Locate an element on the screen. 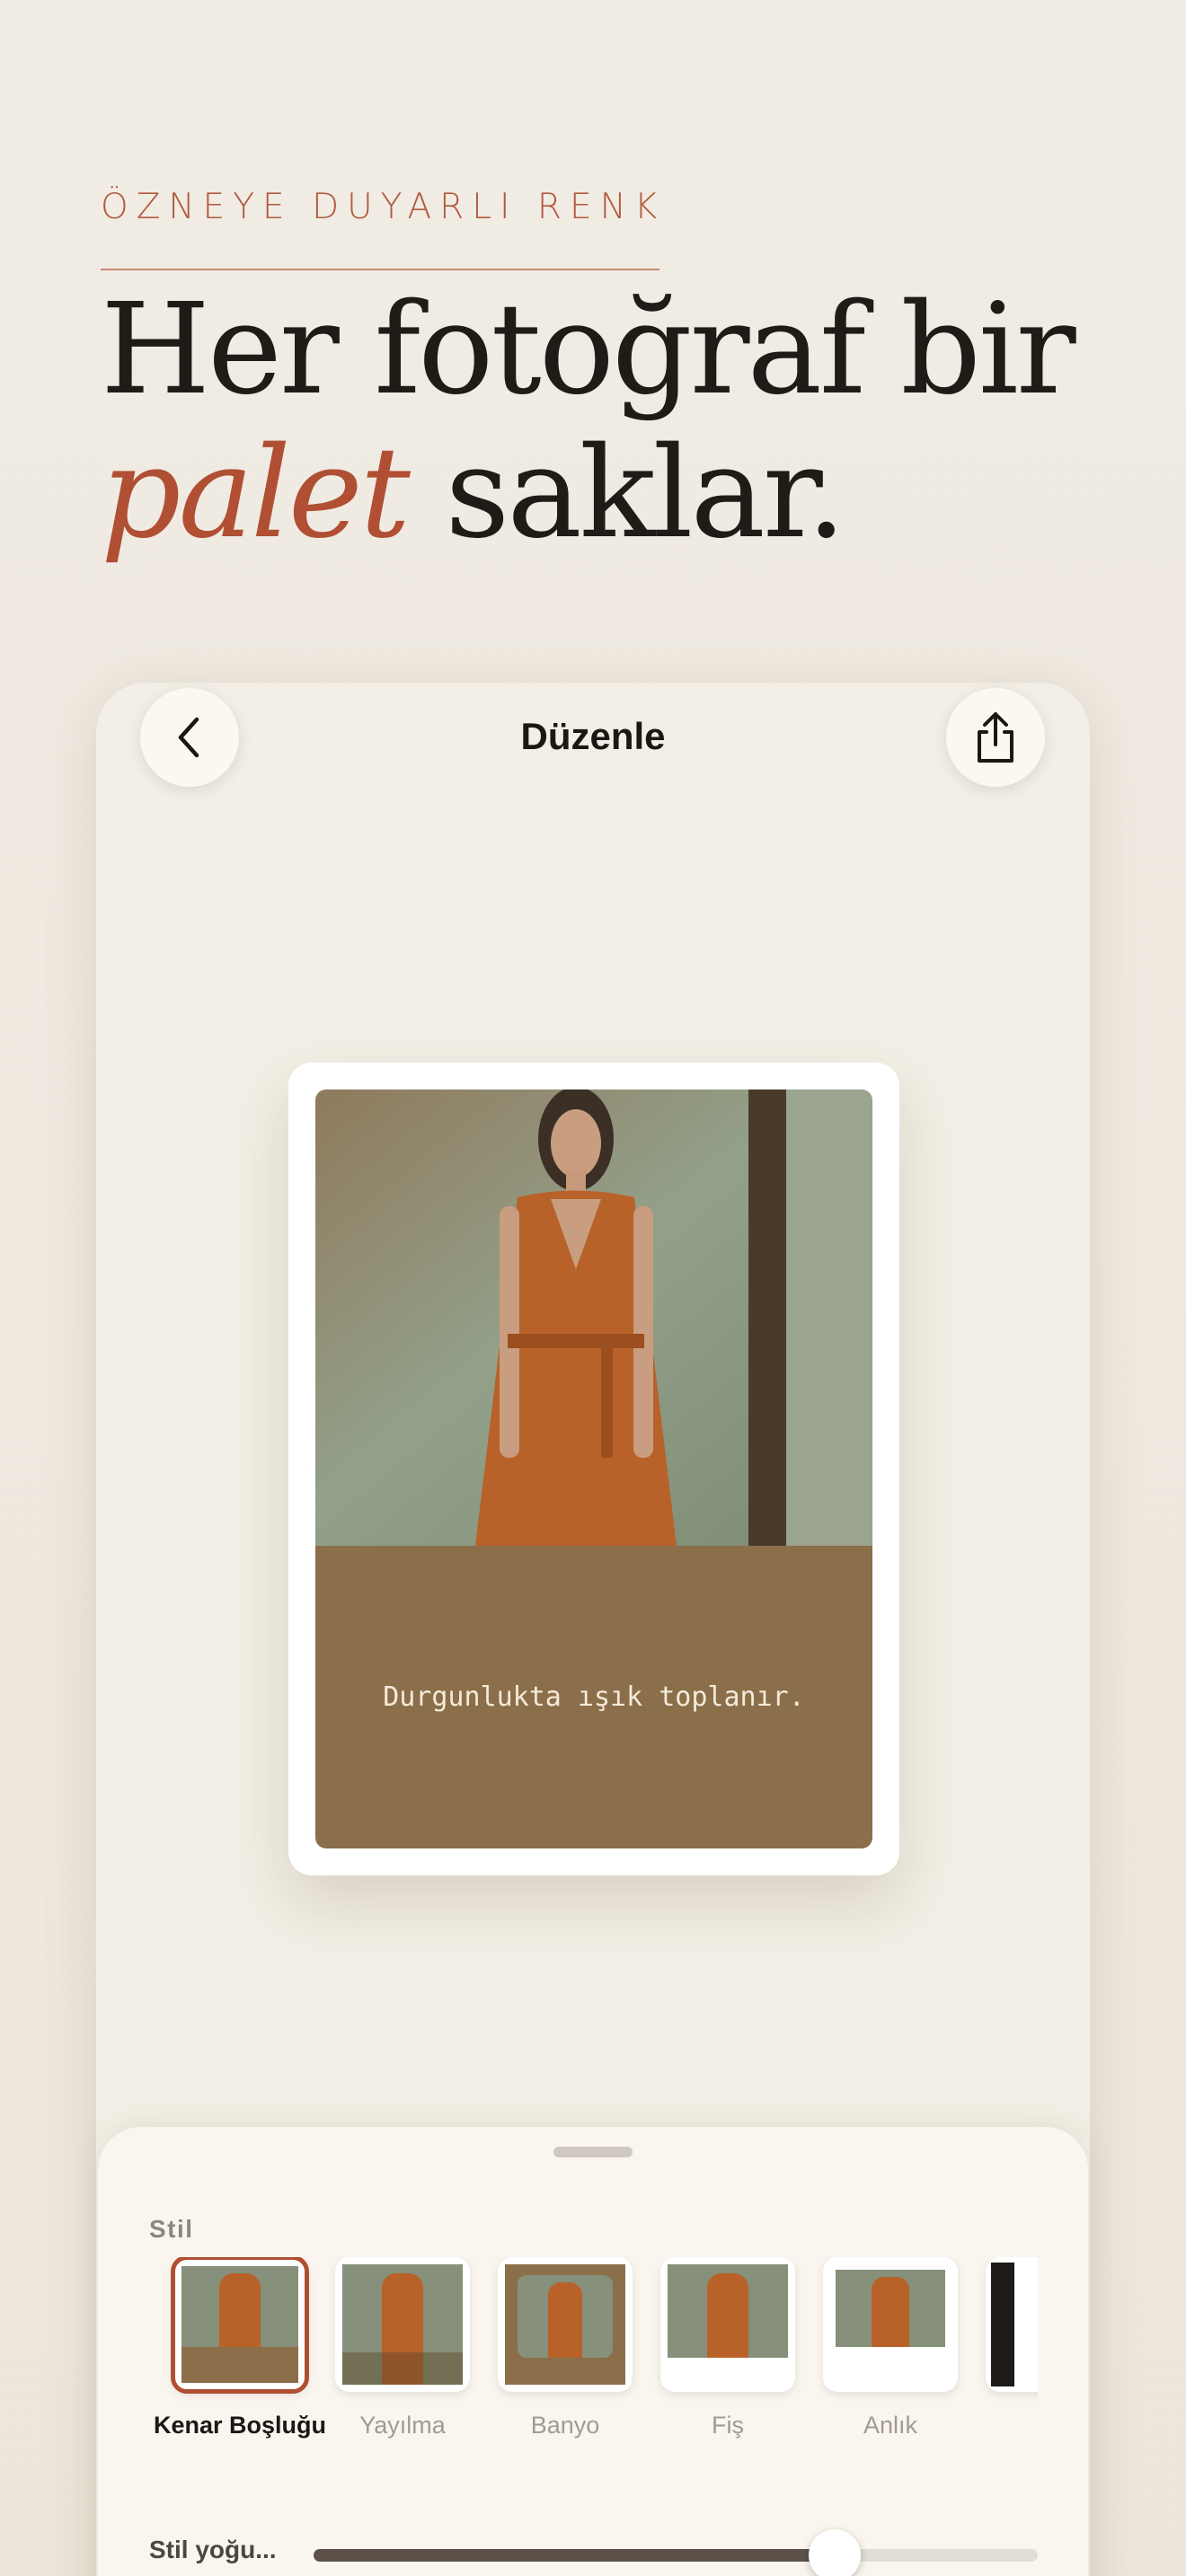 Image resolution: width=1186 pixels, height=2576 pixels. style-thumb-anlik is located at coordinates (890, 2324).